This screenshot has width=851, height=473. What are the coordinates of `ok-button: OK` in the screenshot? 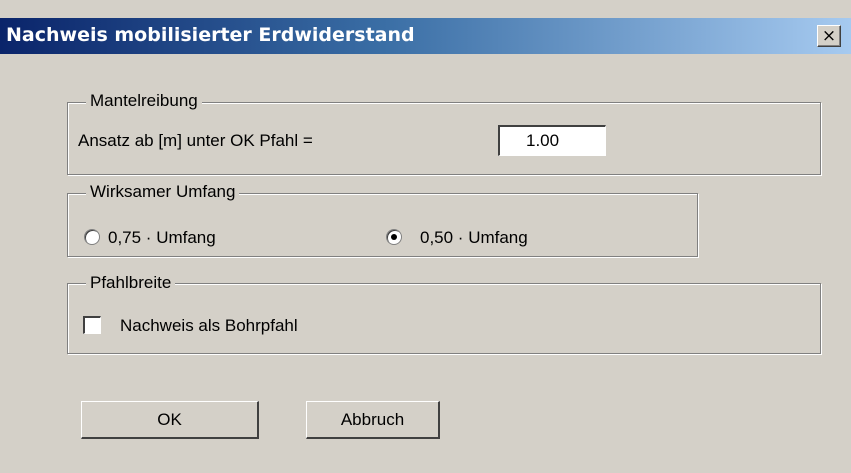 It's located at (170, 420).